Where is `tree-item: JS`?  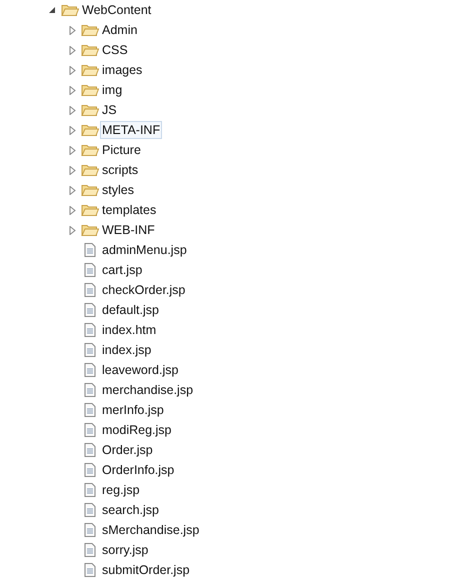 tree-item: JS is located at coordinates (109, 110).